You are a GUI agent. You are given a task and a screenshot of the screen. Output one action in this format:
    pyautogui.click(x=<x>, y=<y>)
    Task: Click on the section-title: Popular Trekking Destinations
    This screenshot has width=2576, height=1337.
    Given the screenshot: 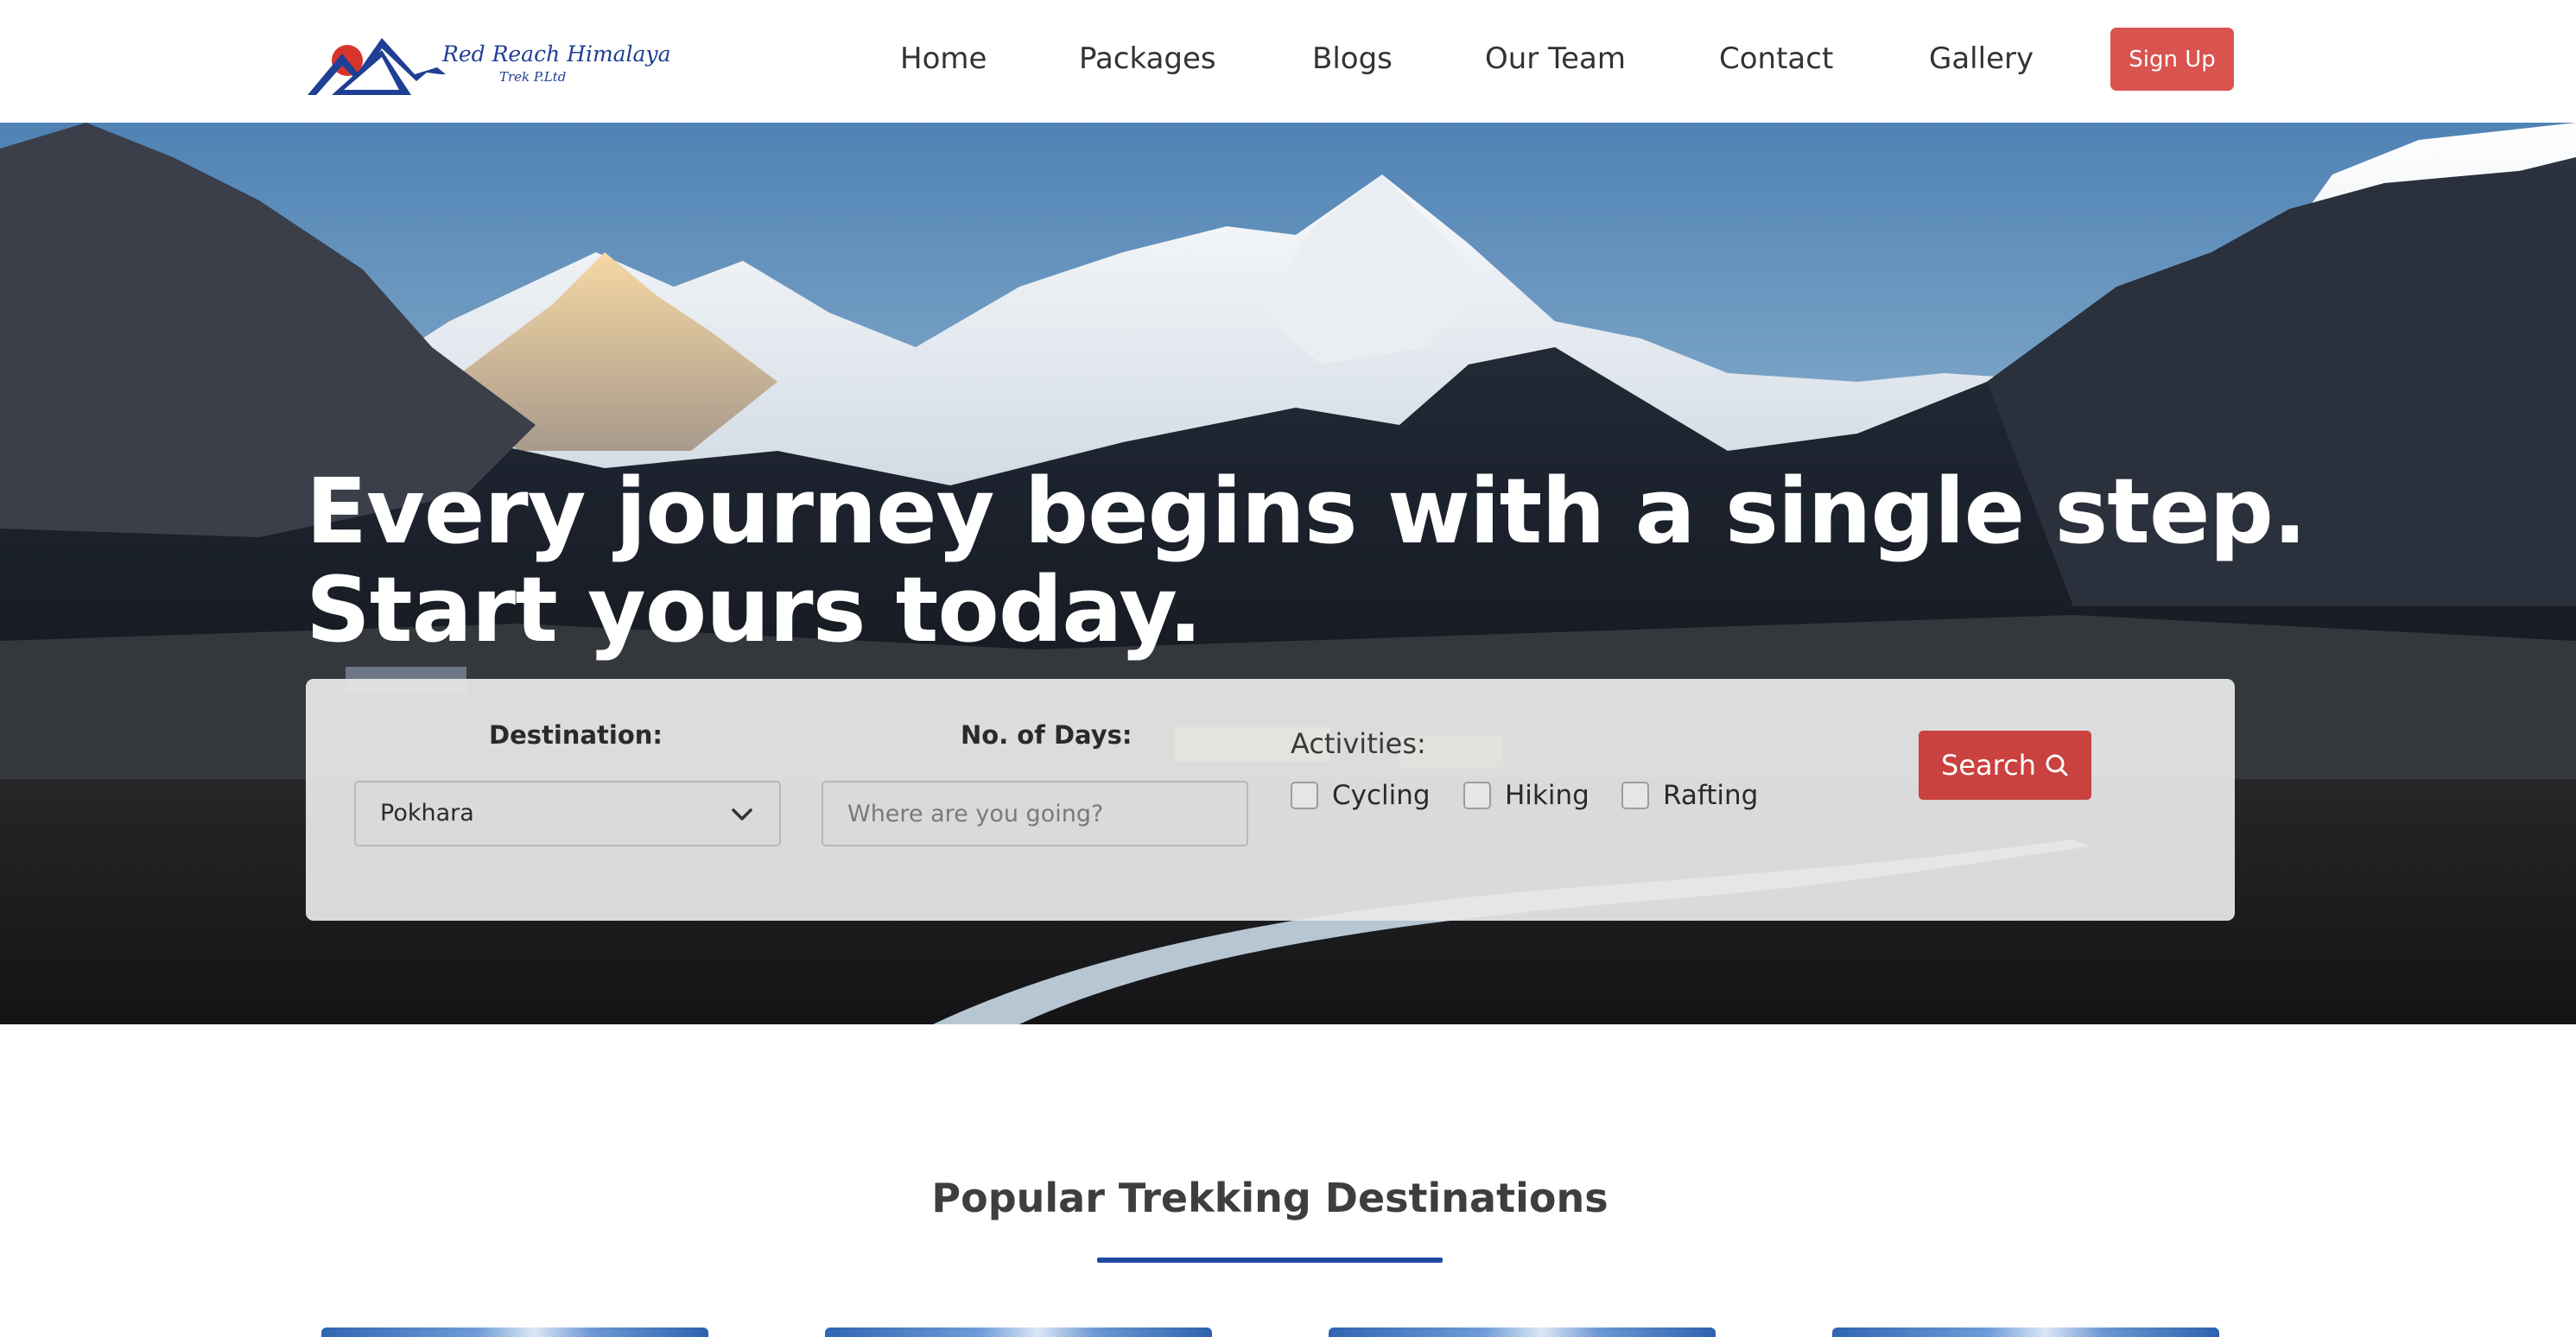 What is the action you would take?
    pyautogui.click(x=1269, y=1198)
    